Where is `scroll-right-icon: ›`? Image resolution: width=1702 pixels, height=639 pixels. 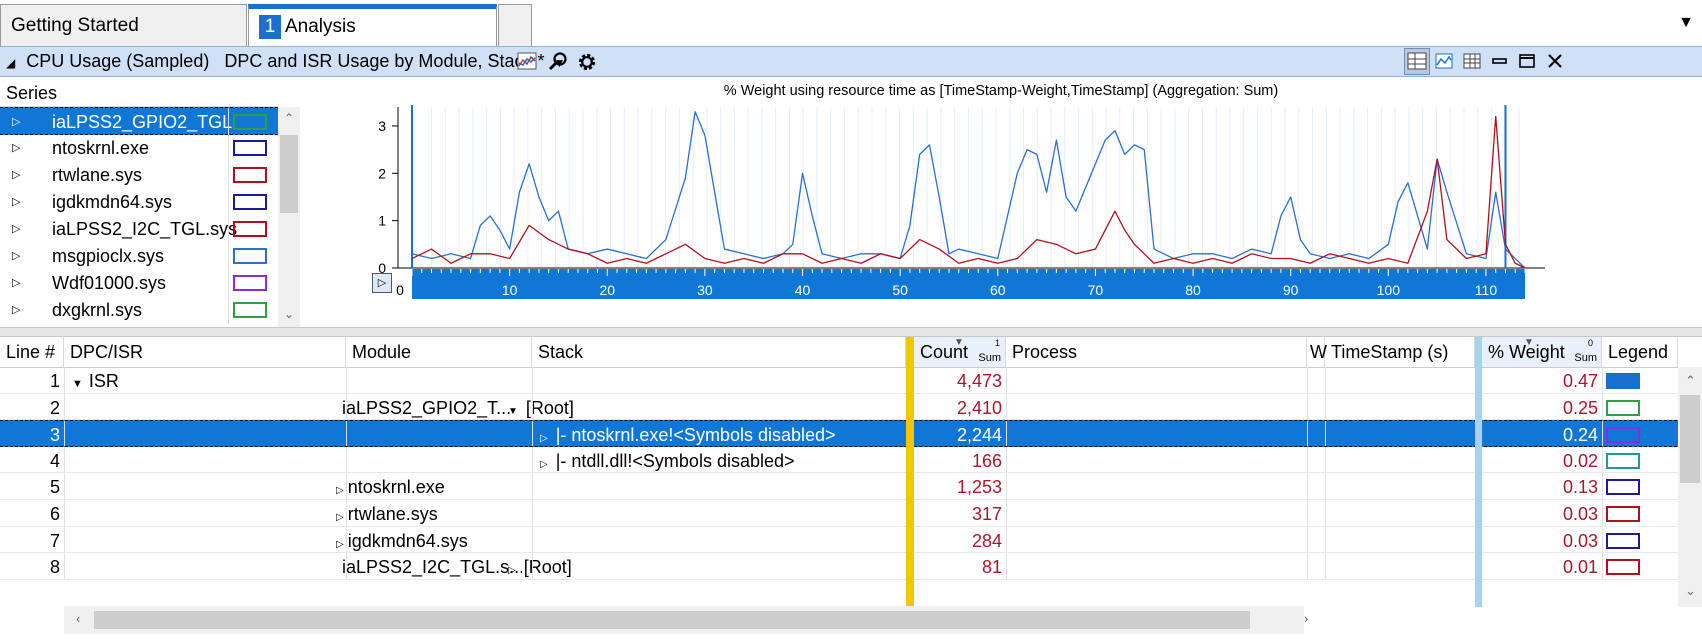
scroll-right-icon: › is located at coordinates (1306, 618).